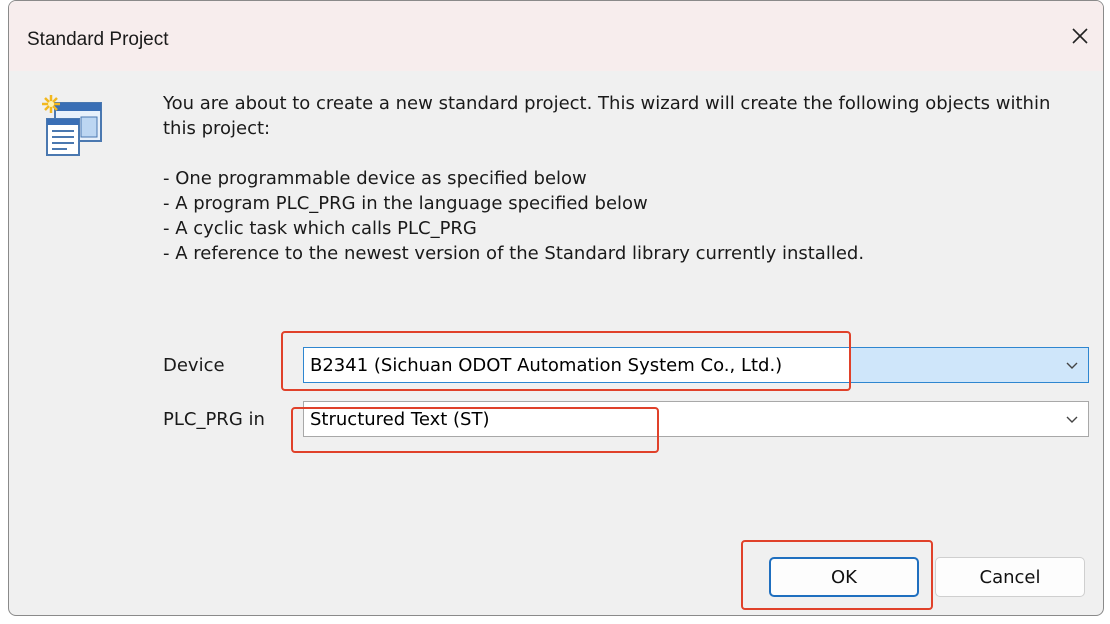 This screenshot has height=624, width=1110. I want to click on title-bar: Standard Project, so click(556, 36).